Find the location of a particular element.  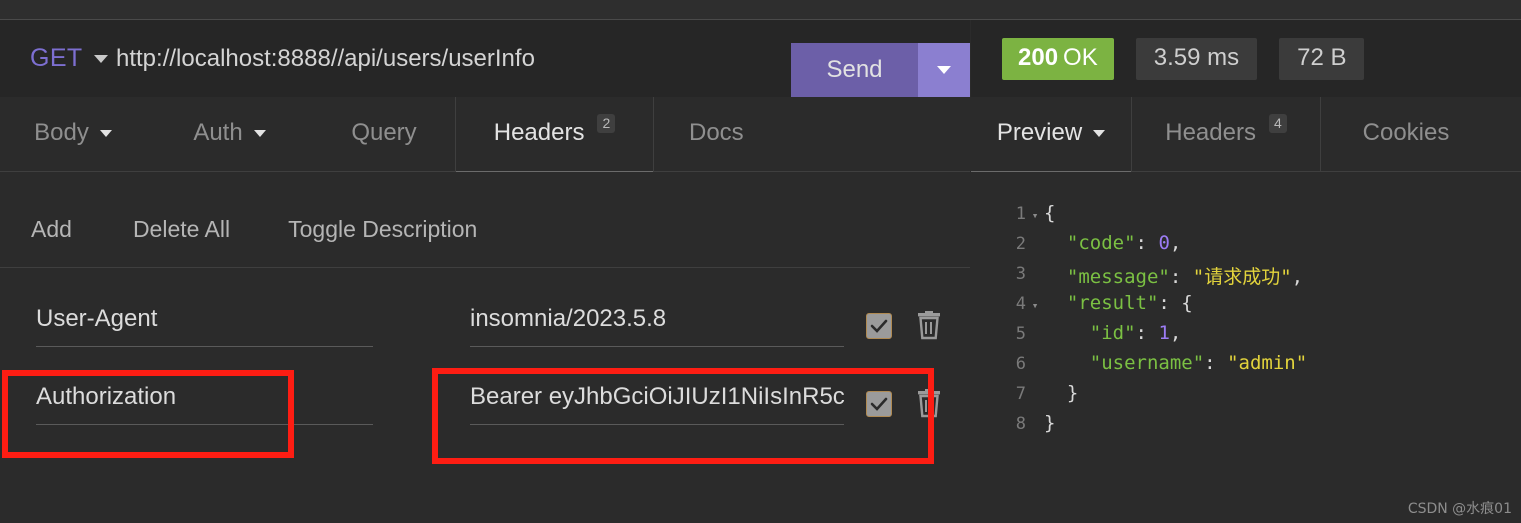

add-button: Add is located at coordinates (51, 229).